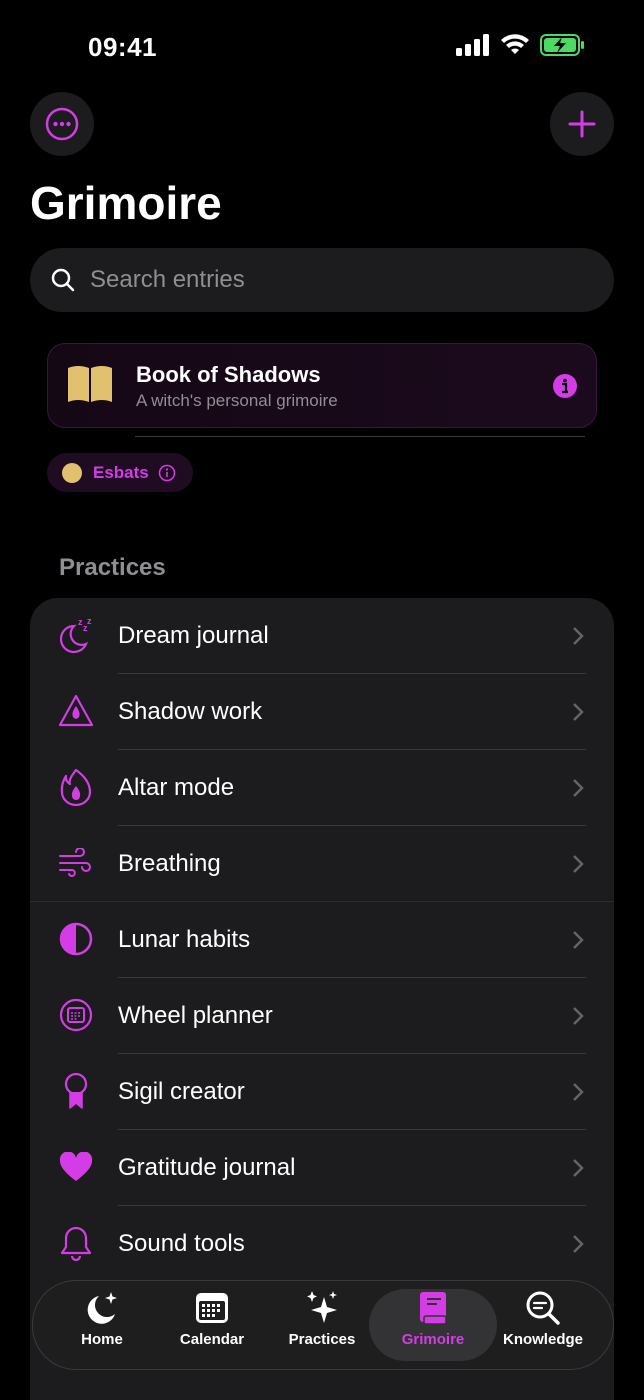 This screenshot has height=1400, width=644. What do you see at coordinates (63, 280) in the screenshot?
I see `search-icon` at bounding box center [63, 280].